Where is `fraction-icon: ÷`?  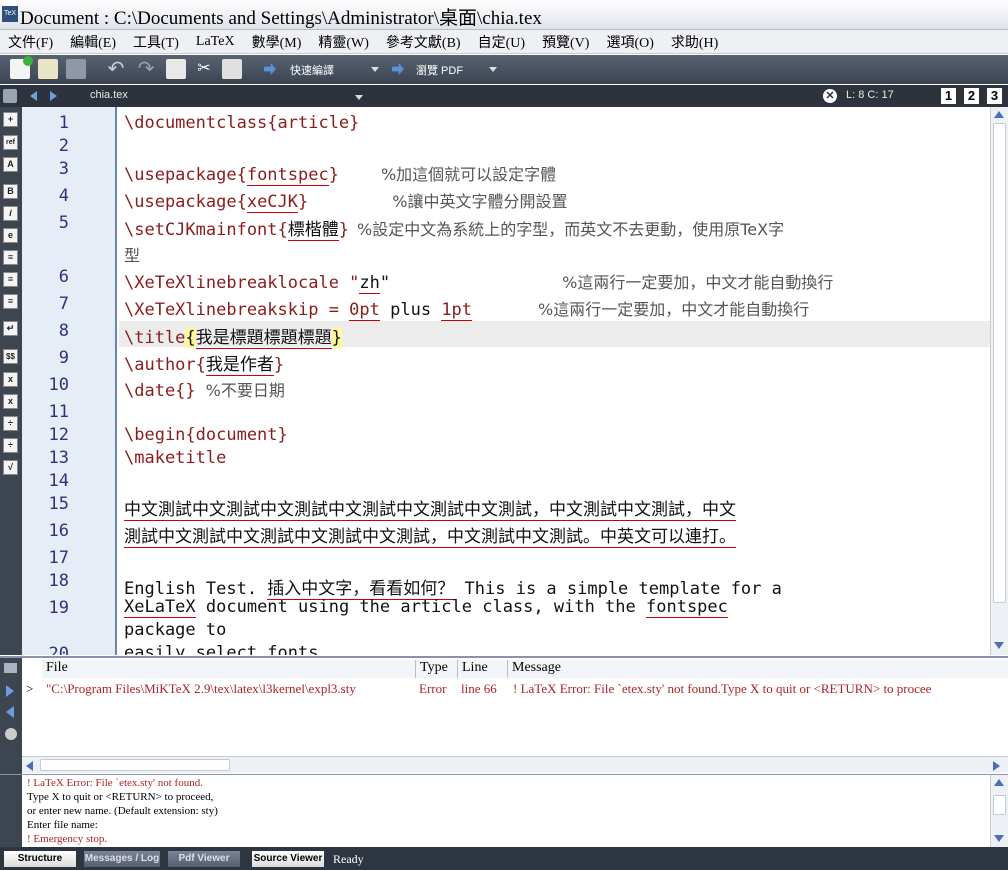
fraction-icon: ÷ is located at coordinates (10, 423).